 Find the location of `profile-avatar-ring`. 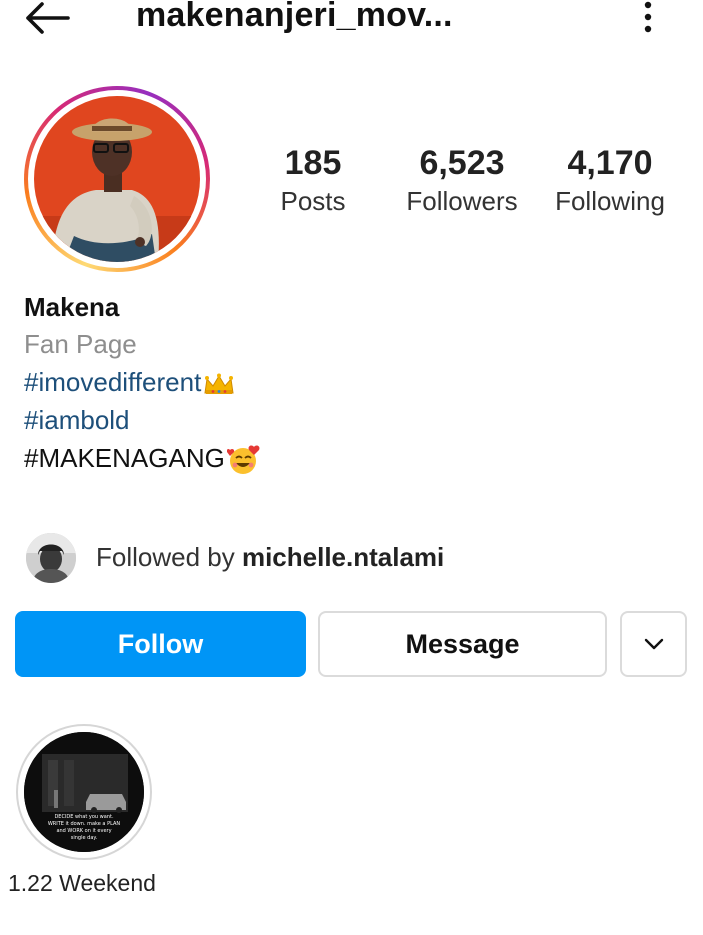

profile-avatar-ring is located at coordinates (117, 179).